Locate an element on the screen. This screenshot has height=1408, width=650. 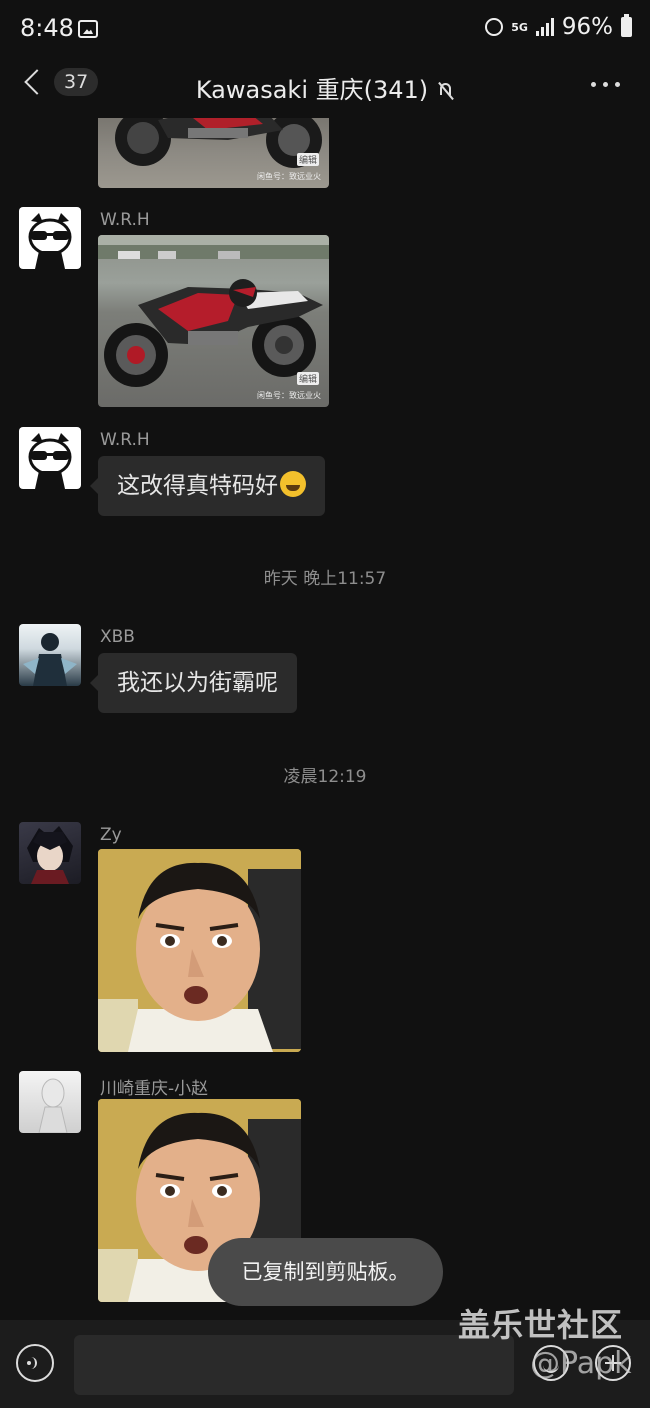
chat-header: 37 Kawasaki 重庆(341) is located at coordinates (325, 85).